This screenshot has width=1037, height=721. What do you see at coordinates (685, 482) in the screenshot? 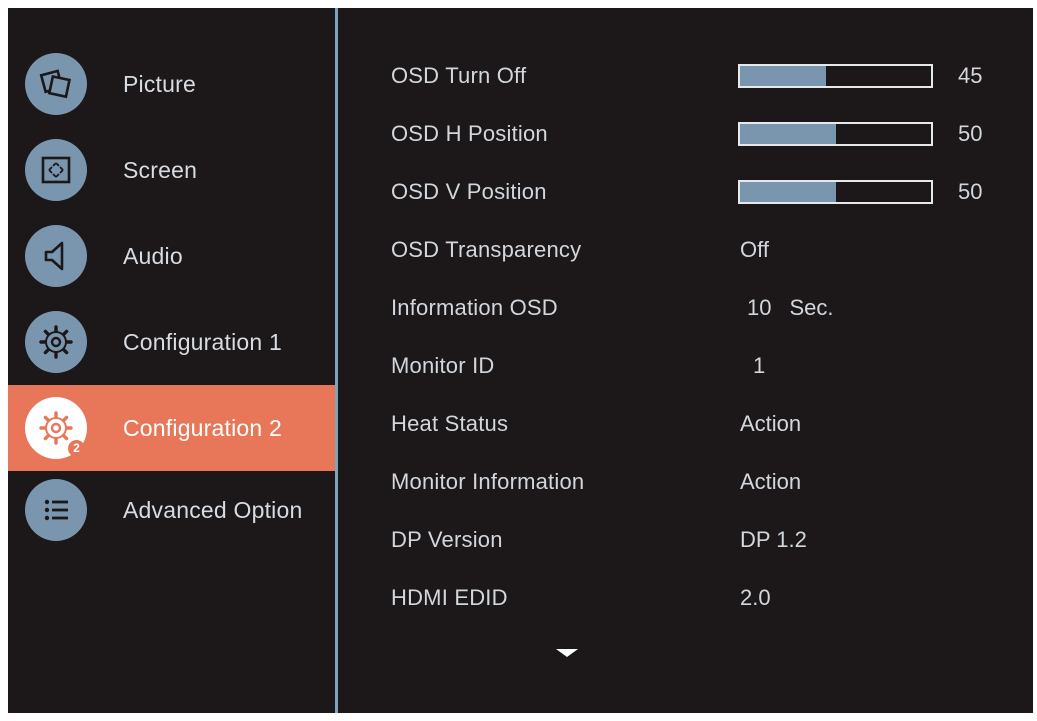
I see `setting-monitor-information: Monitor Information Action` at bounding box center [685, 482].